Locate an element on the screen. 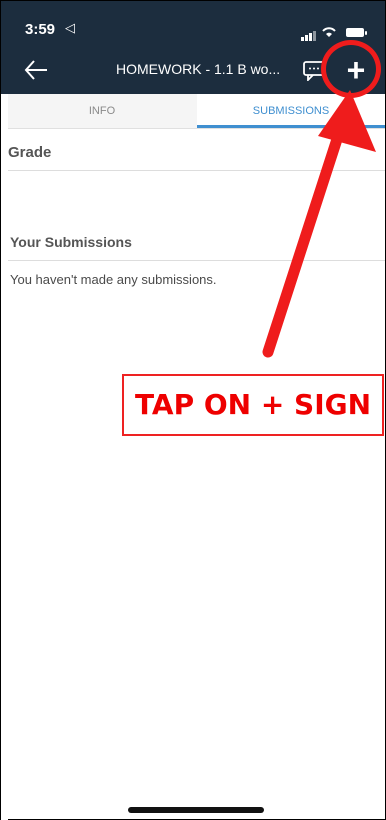 The height and width of the screenshot is (820, 386). empty-submissions-message: You haven't made any submissions. is located at coordinates (113, 279).